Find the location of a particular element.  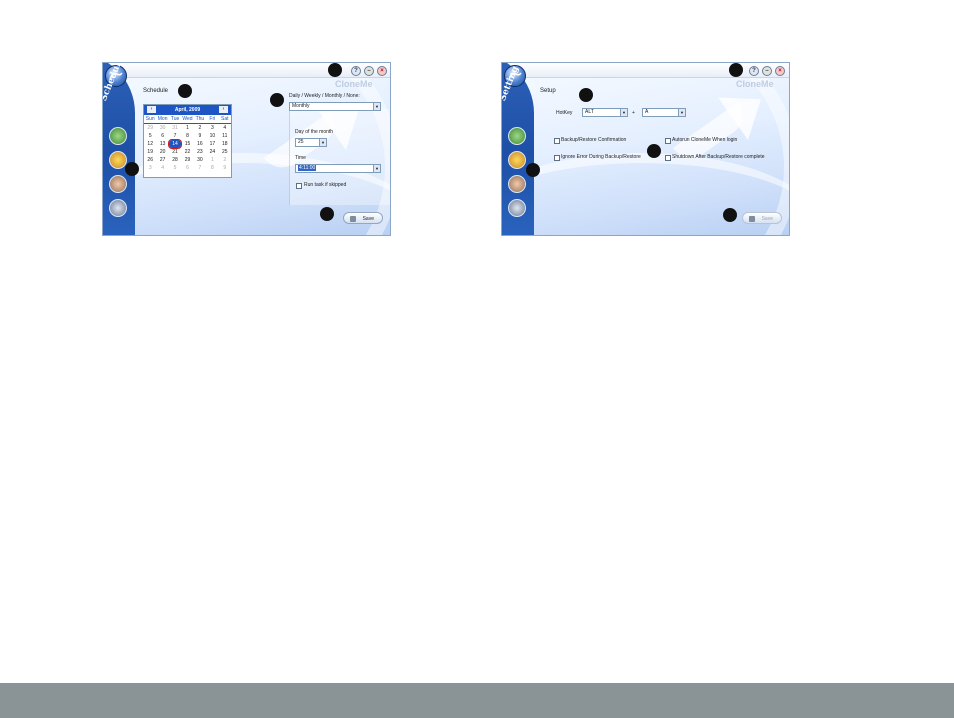

calendar-day: 12 is located at coordinates (150, 144).